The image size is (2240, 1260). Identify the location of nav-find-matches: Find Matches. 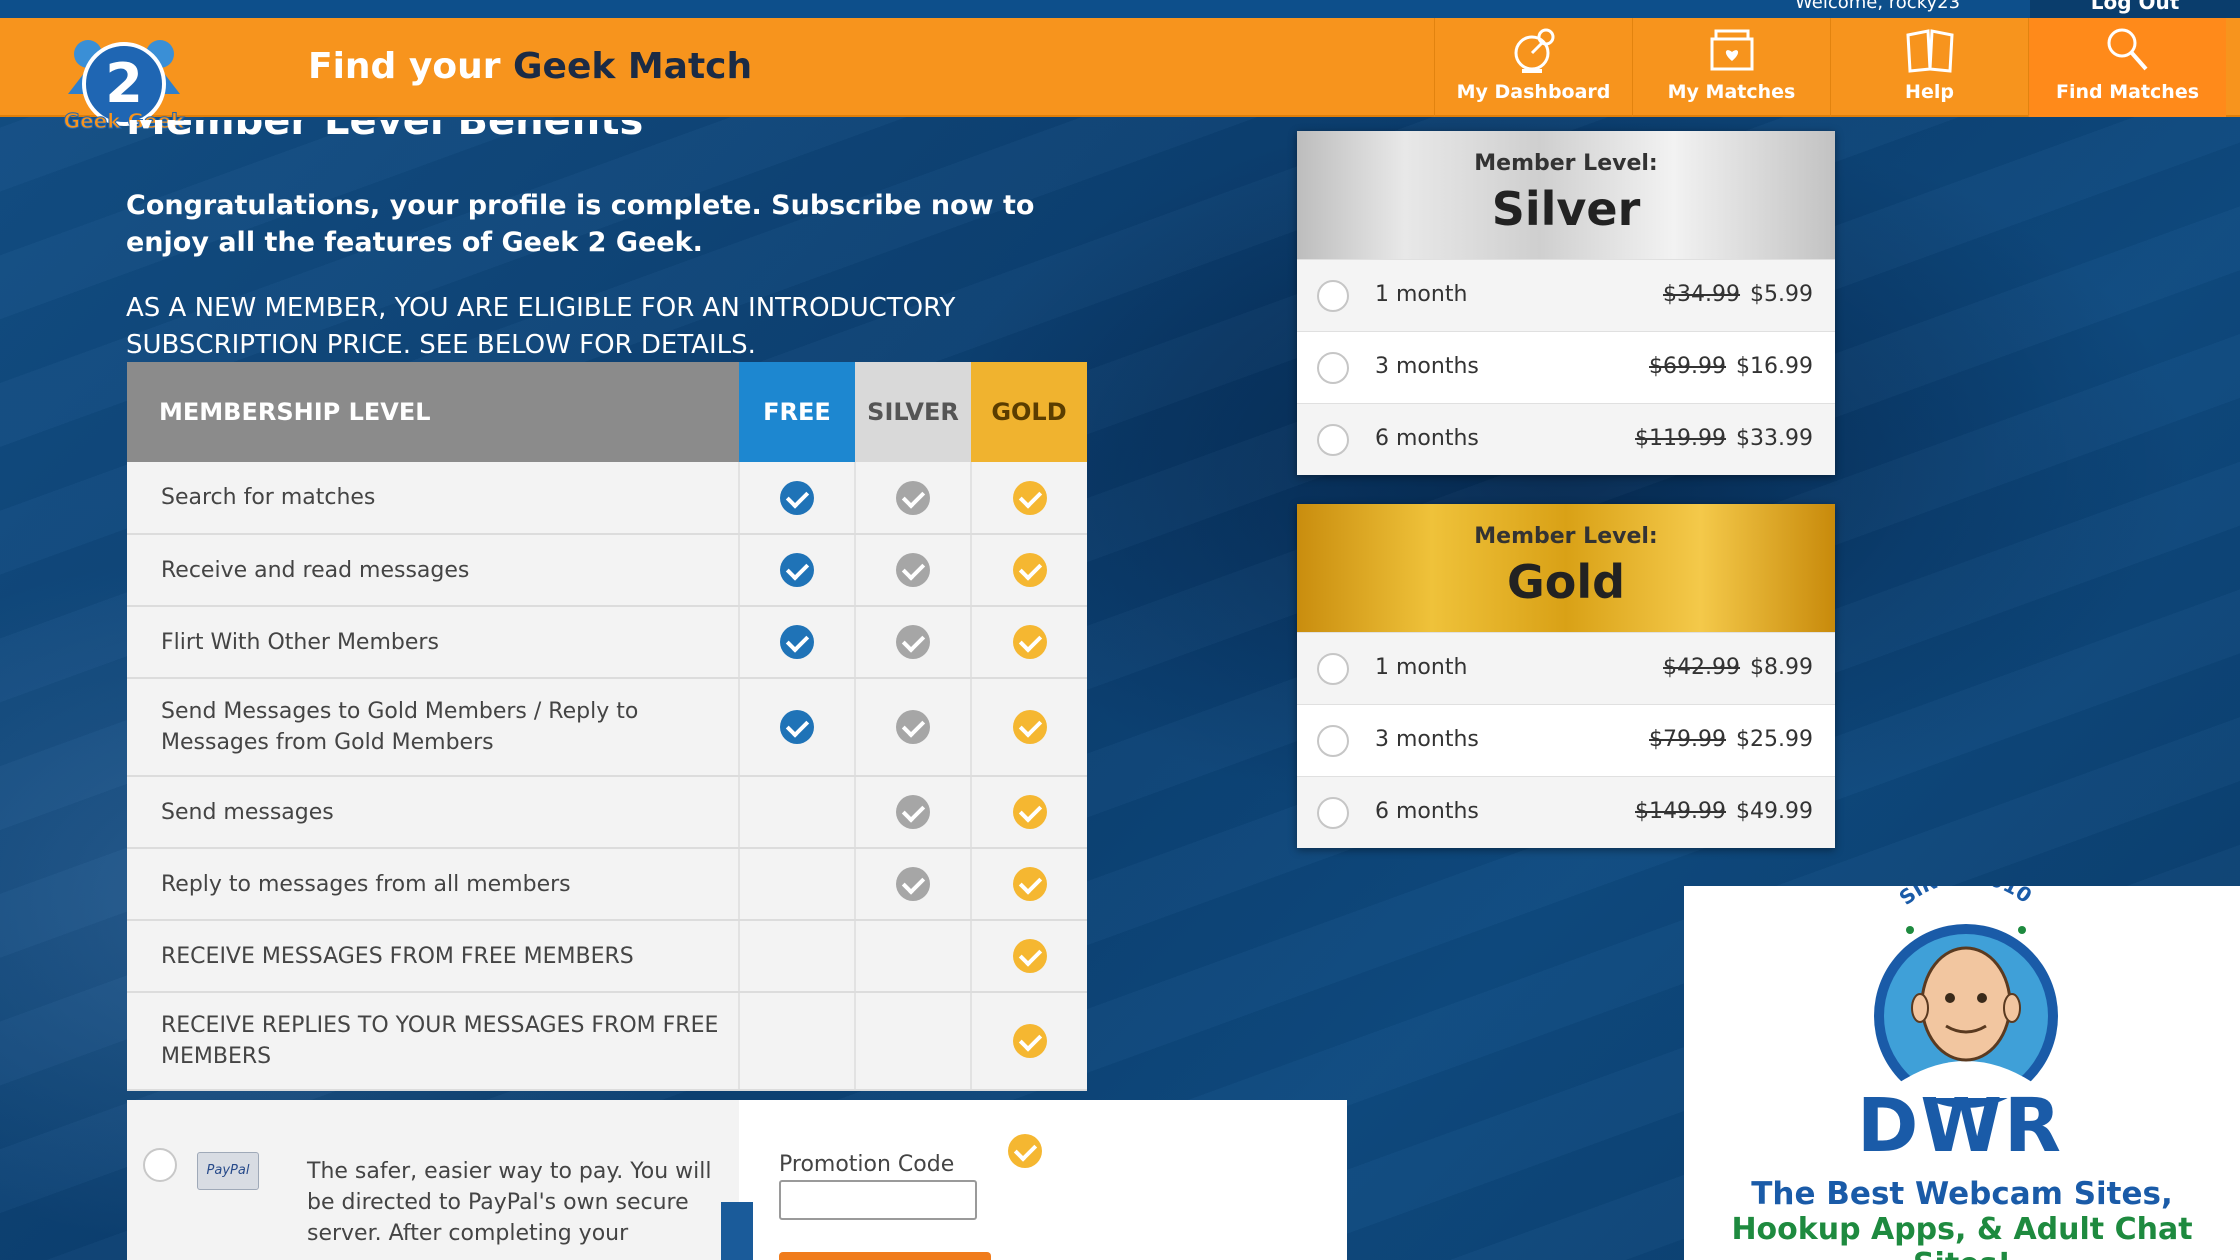
(2127, 67).